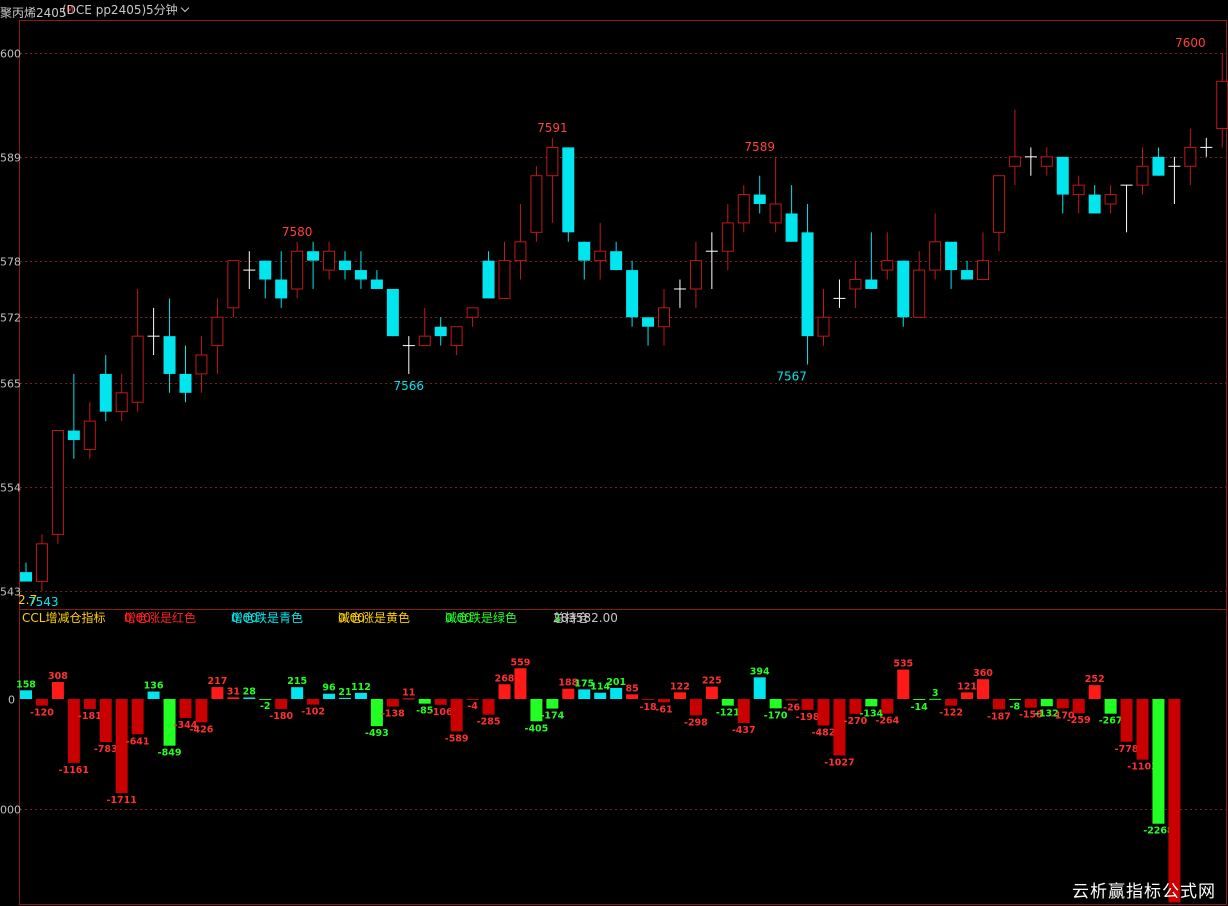  Describe the element at coordinates (43, 602) in the screenshot. I see `corner-label: 7543` at that location.